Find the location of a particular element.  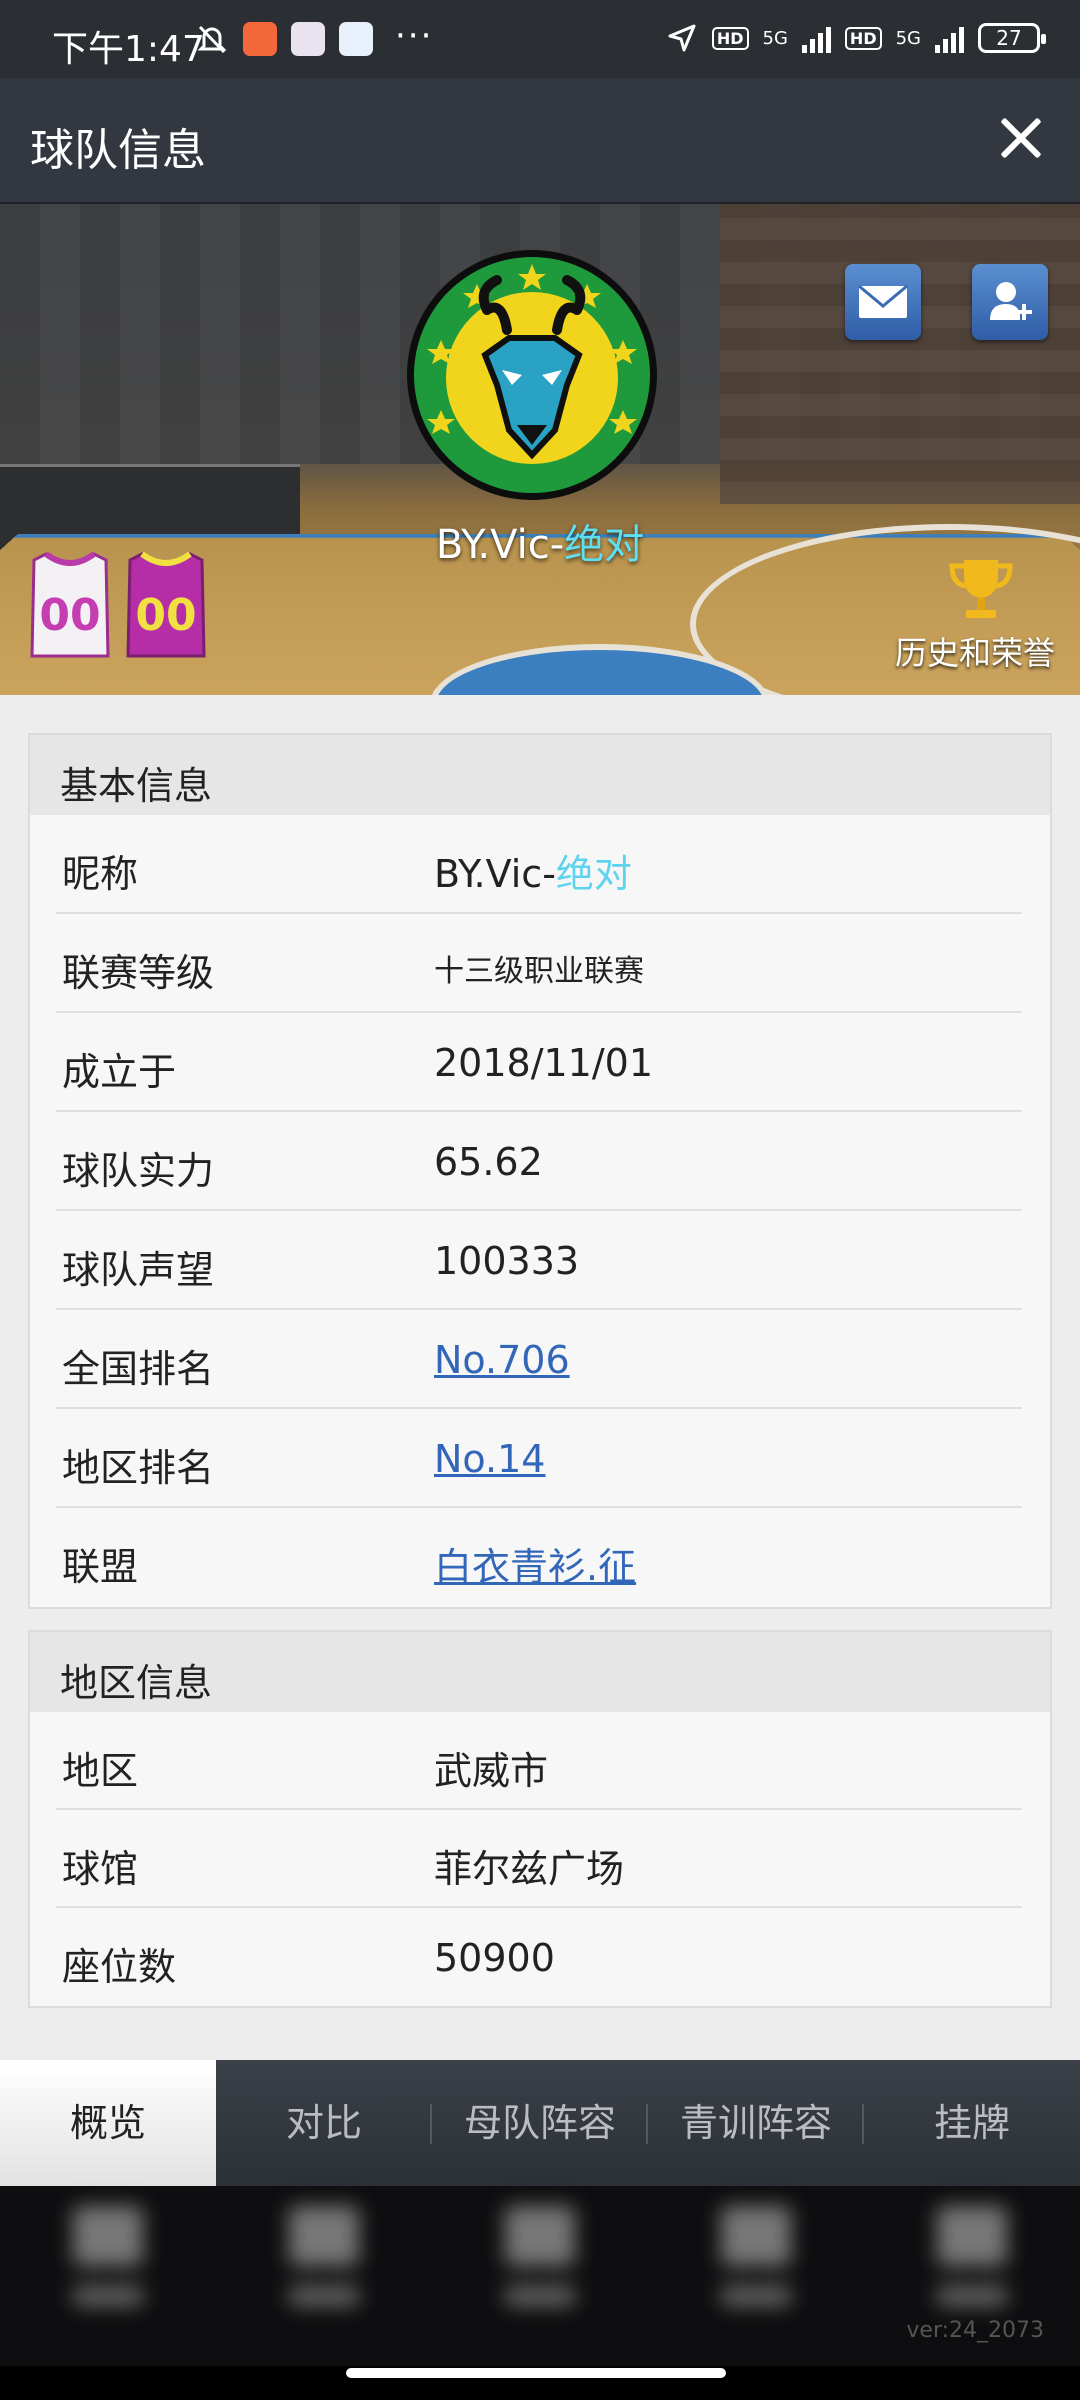

tab-label: 母队阵容 is located at coordinates (539, 2123).